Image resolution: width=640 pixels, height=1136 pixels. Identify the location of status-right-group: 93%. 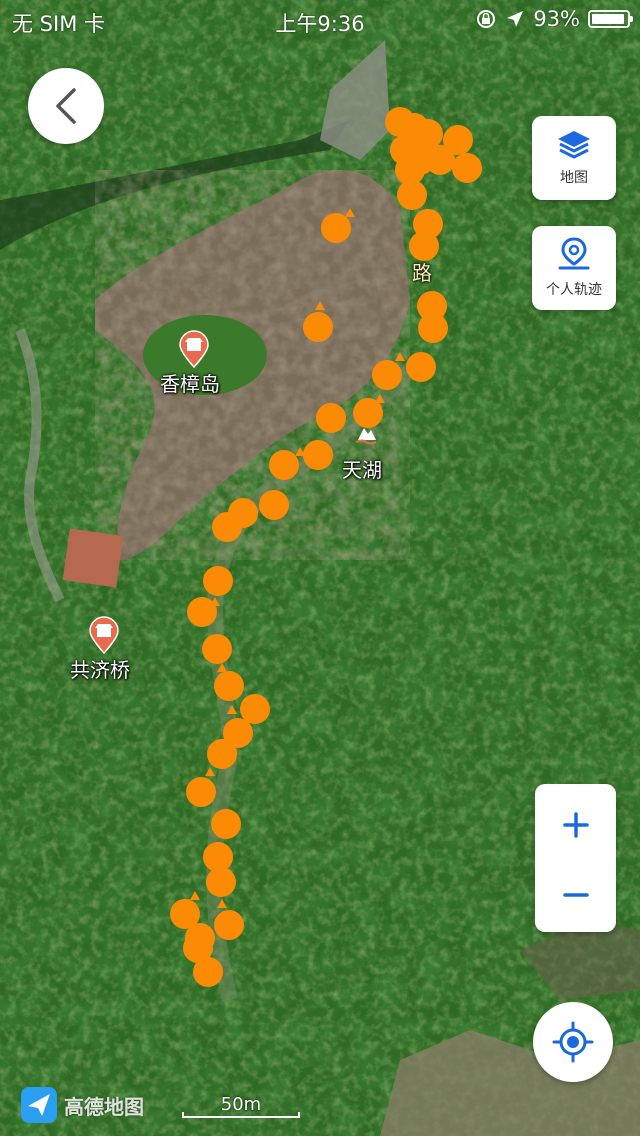
(554, 19).